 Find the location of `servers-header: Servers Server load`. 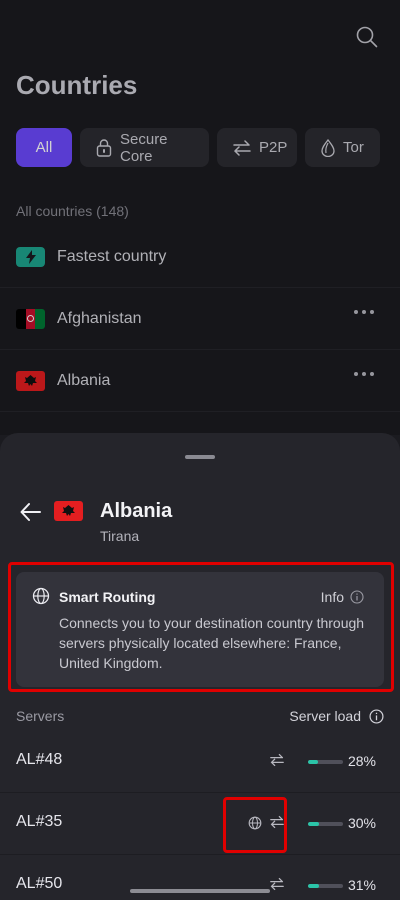

servers-header: Servers Server load is located at coordinates (200, 718).